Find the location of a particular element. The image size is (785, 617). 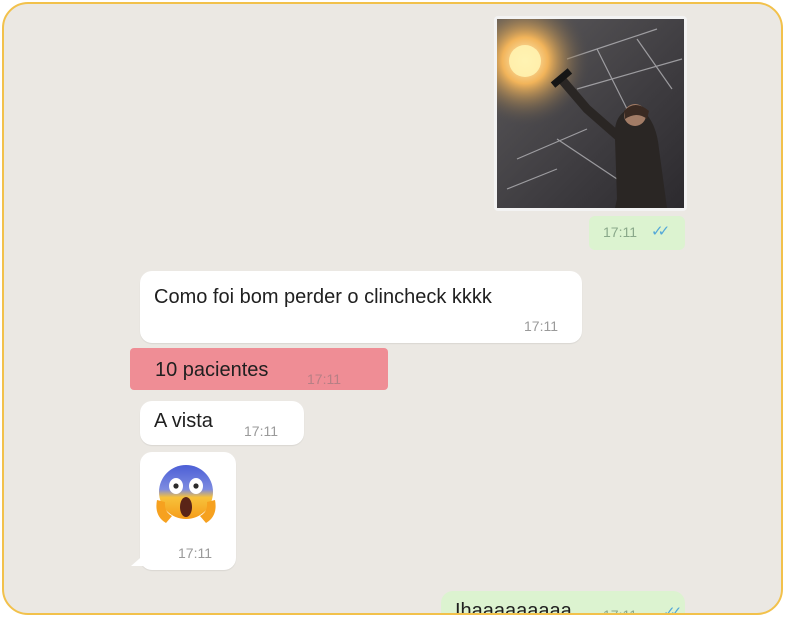

image-message is located at coordinates (590, 113).